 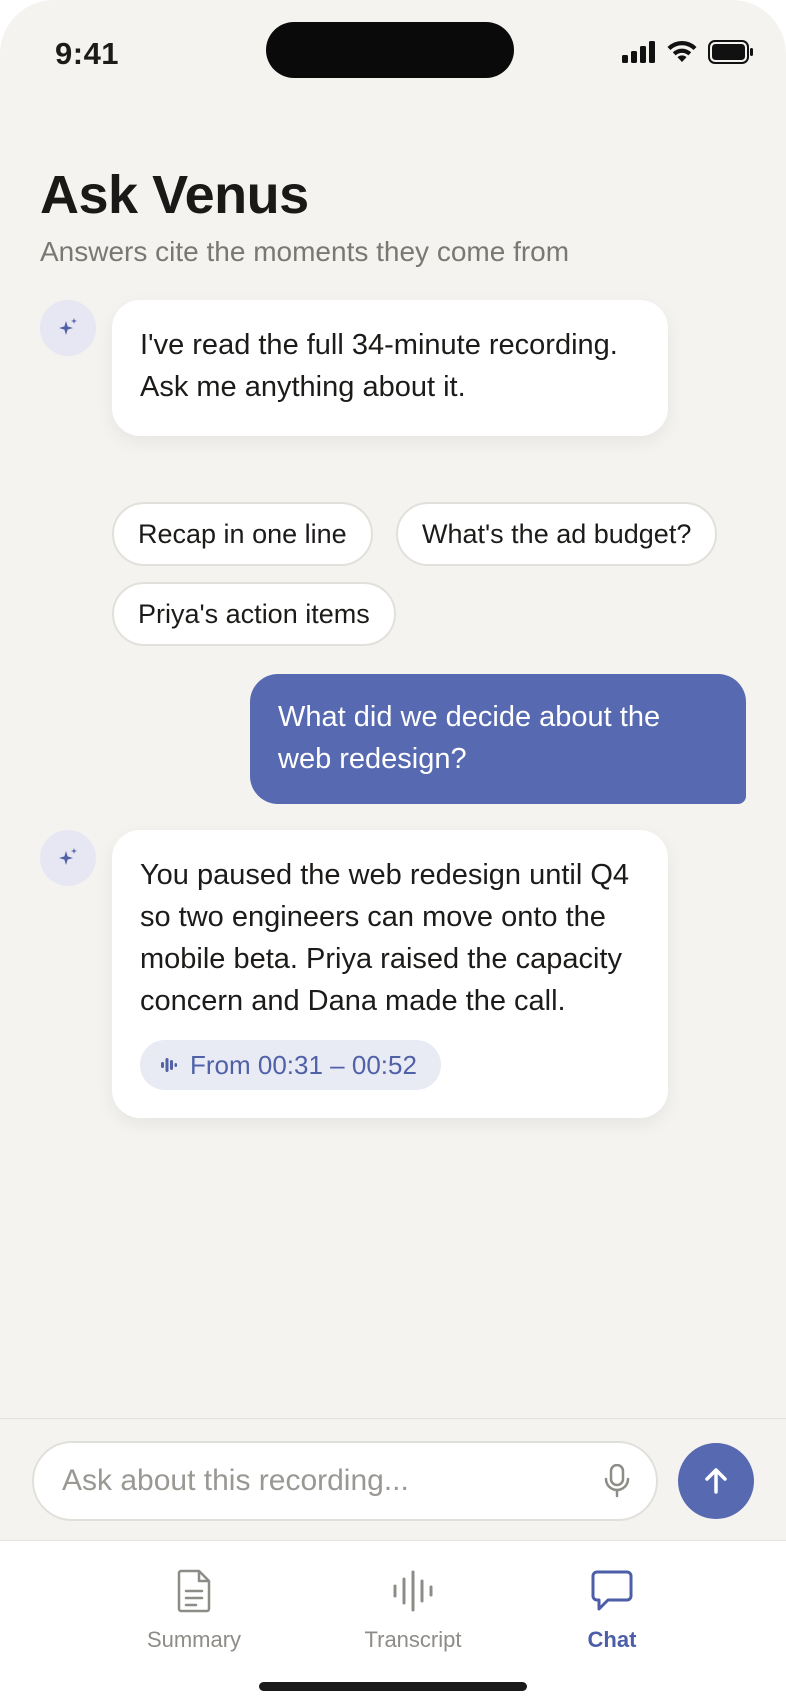 I want to click on tab-label: Transcript, so click(x=413, y=1639).